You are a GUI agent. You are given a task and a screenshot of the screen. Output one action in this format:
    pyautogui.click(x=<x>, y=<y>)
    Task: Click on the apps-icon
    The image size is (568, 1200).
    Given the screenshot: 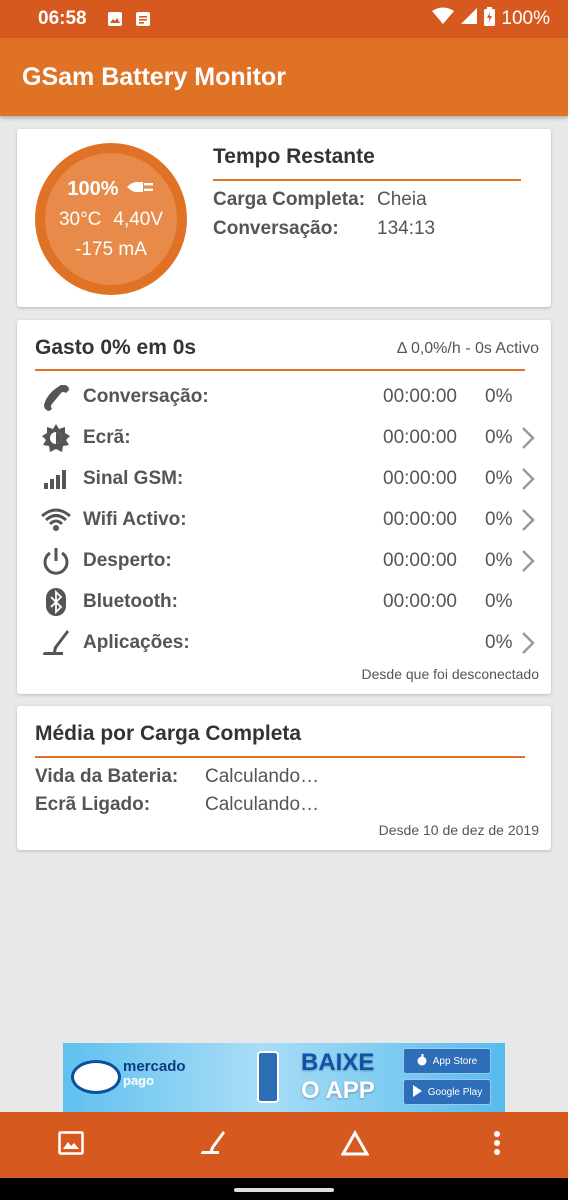 What is the action you would take?
    pyautogui.click(x=56, y=643)
    